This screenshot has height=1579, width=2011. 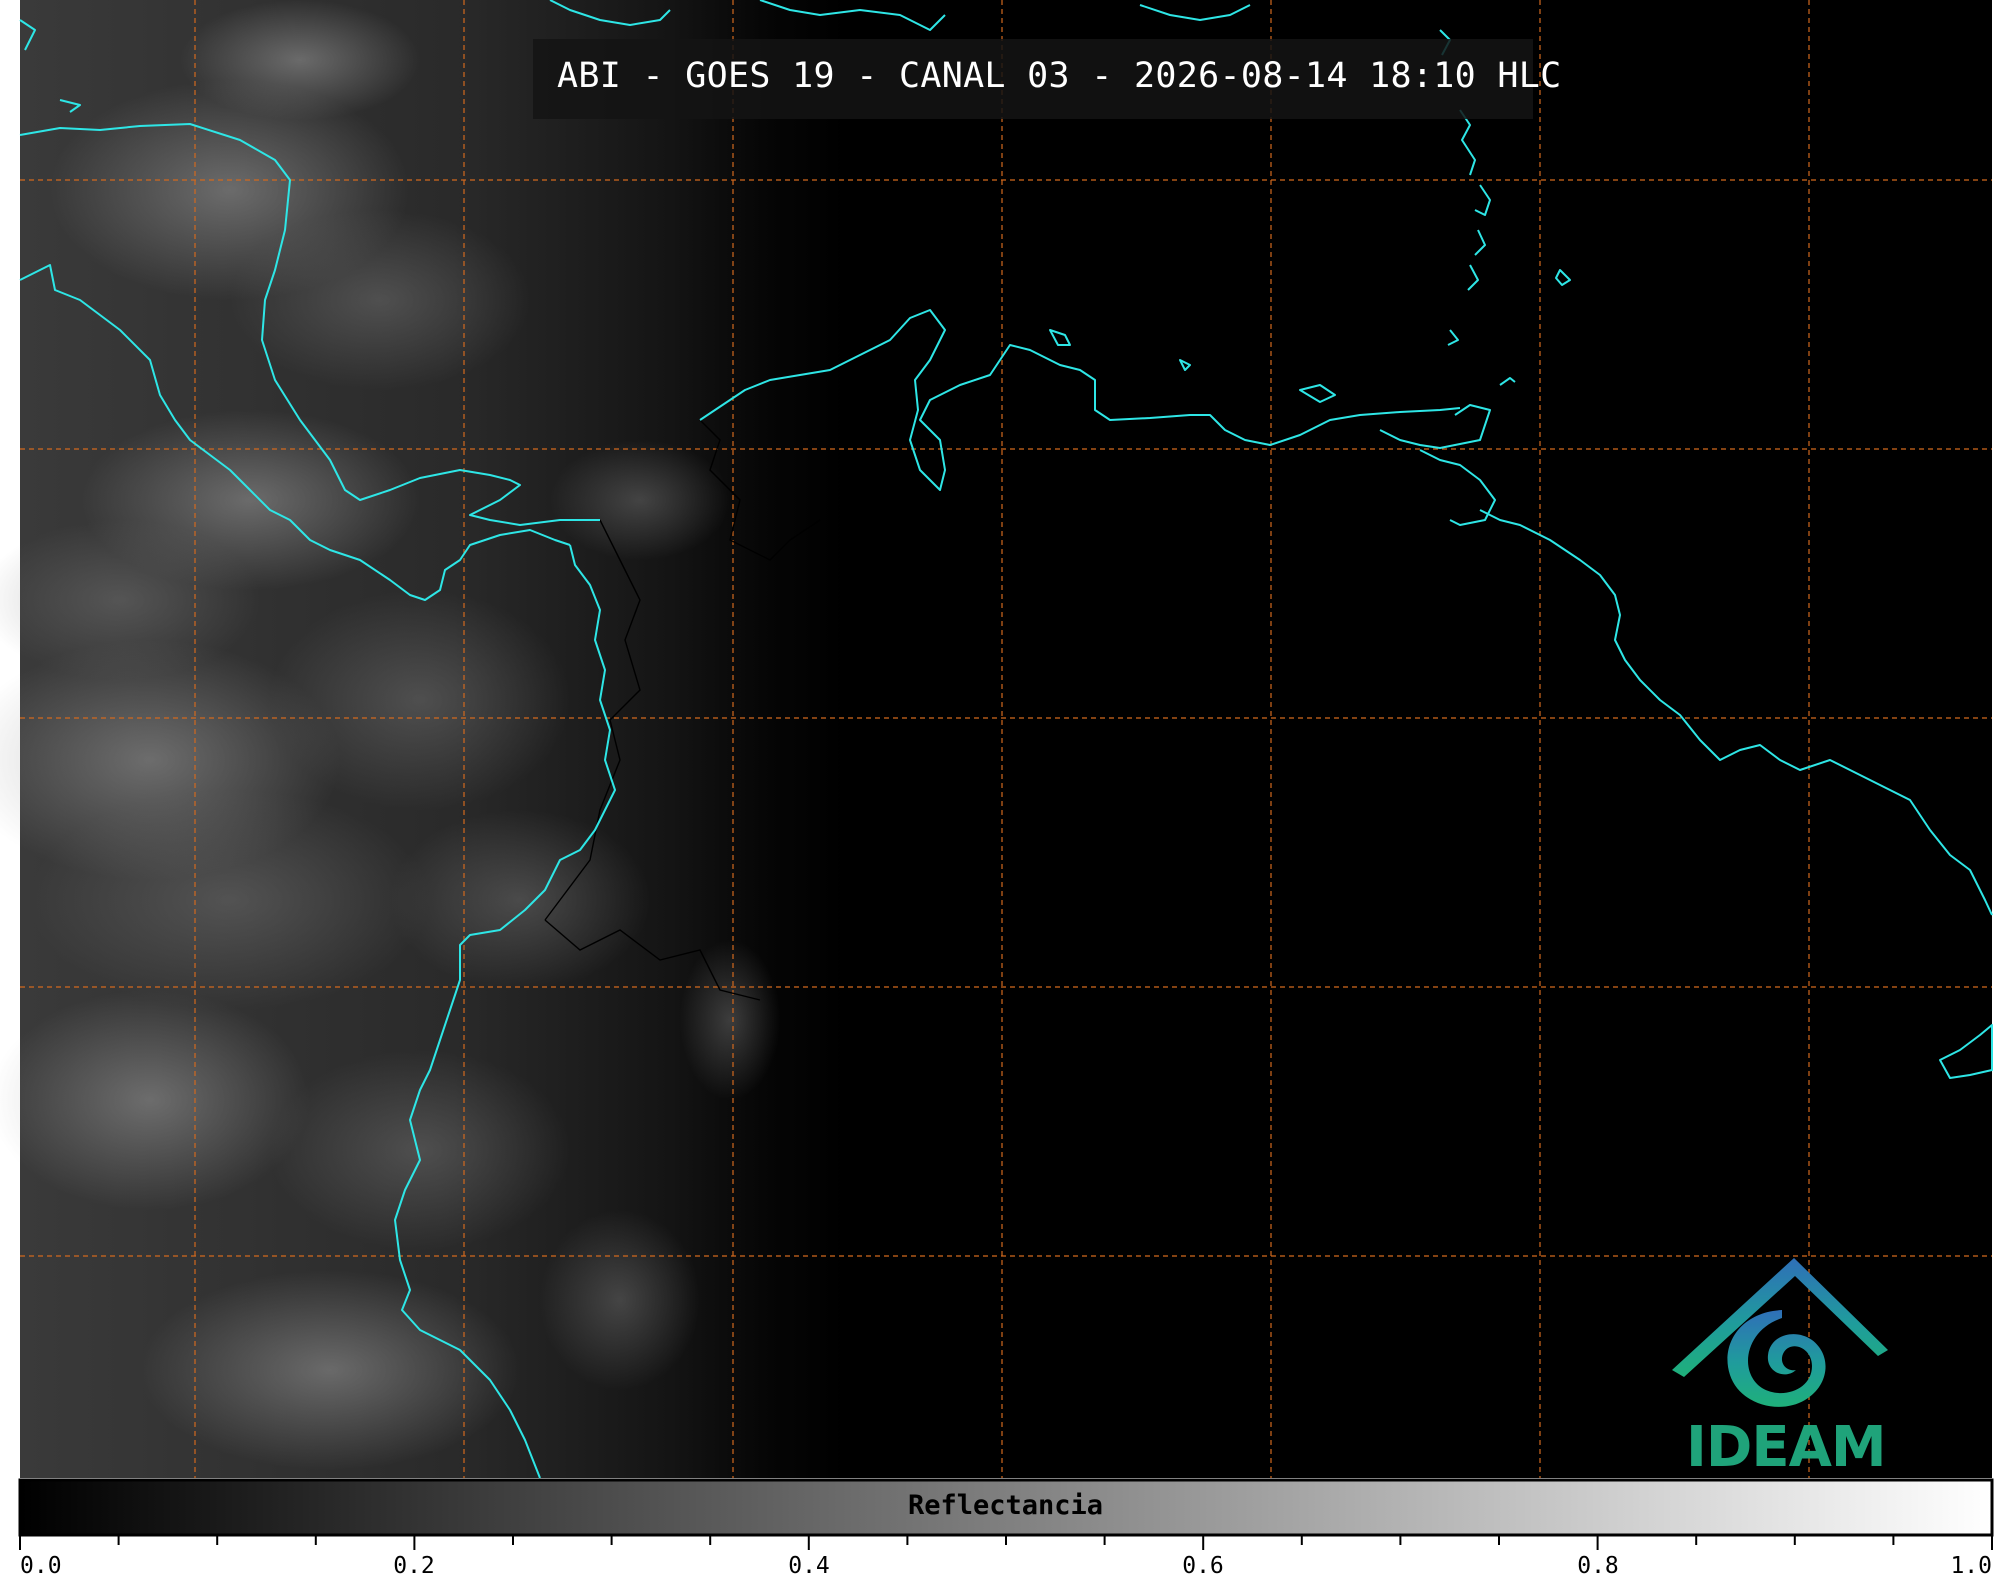 What do you see at coordinates (1598, 1566) in the screenshot?
I see `colorbar-tick-label: 0.8` at bounding box center [1598, 1566].